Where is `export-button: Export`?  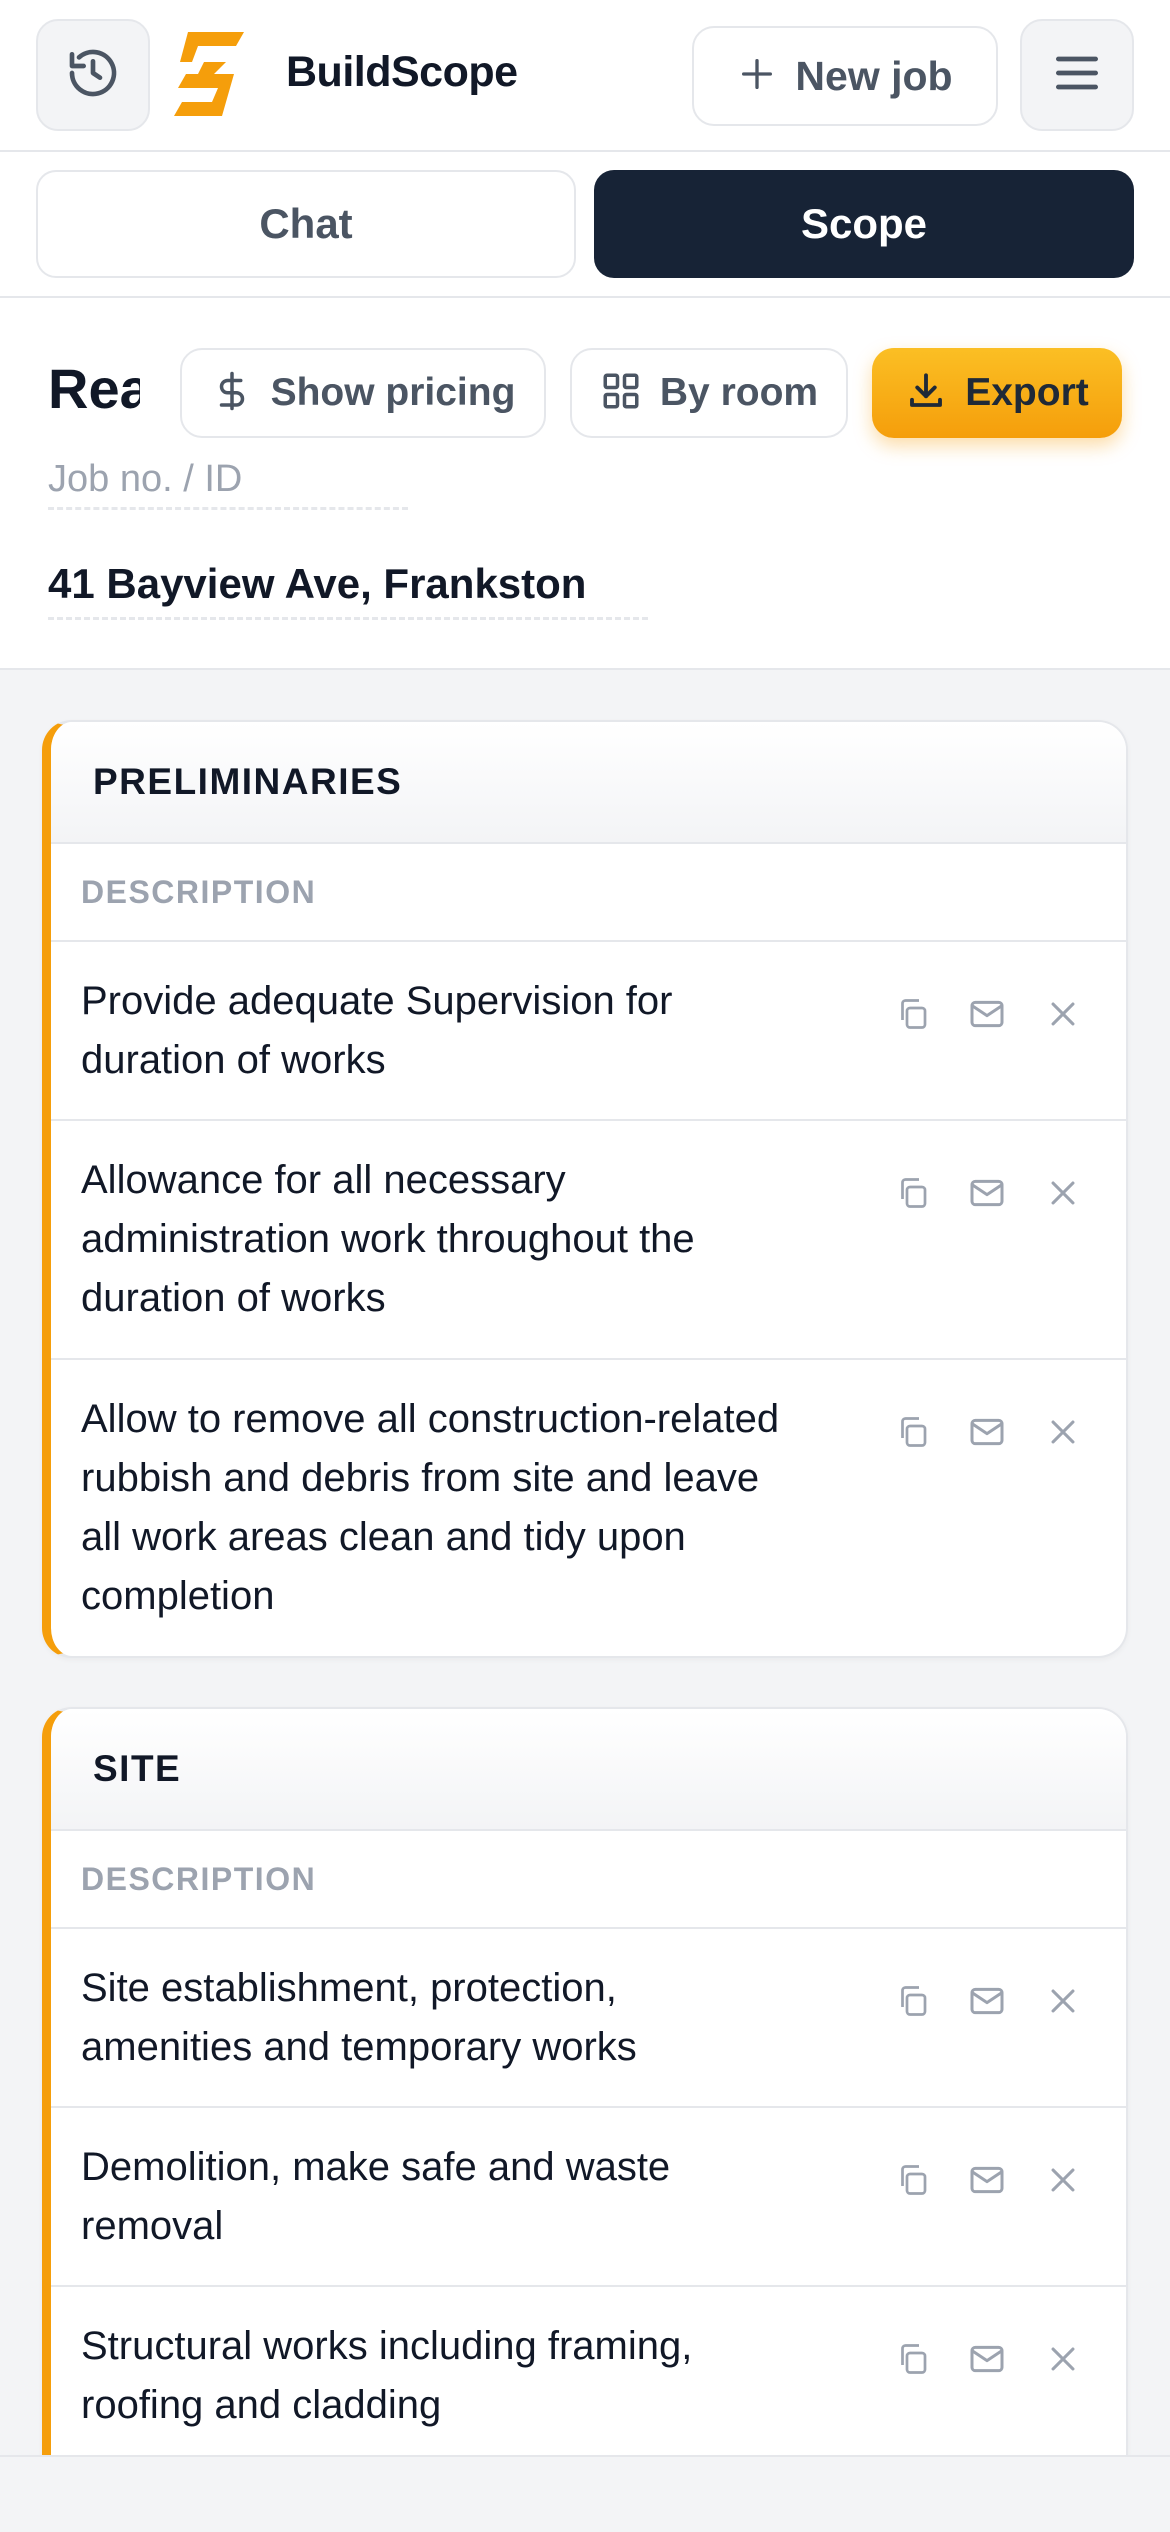
export-button: Export is located at coordinates (997, 393).